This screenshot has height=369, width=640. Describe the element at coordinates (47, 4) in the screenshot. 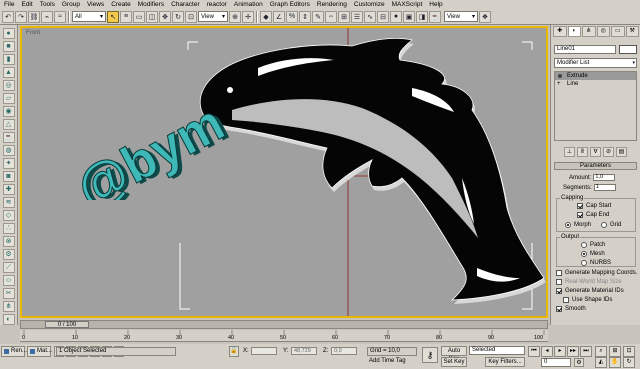

I see `menu-tools: Tools` at that location.